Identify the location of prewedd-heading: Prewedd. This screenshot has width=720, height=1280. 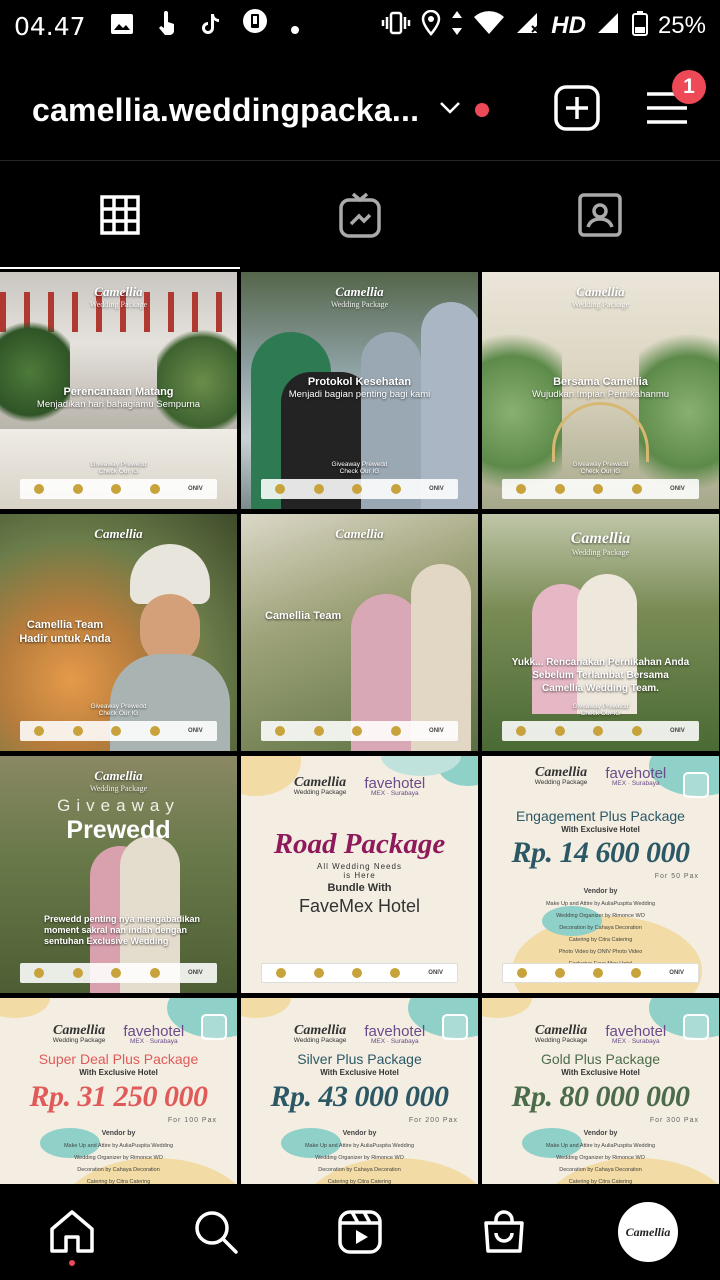
(118, 830).